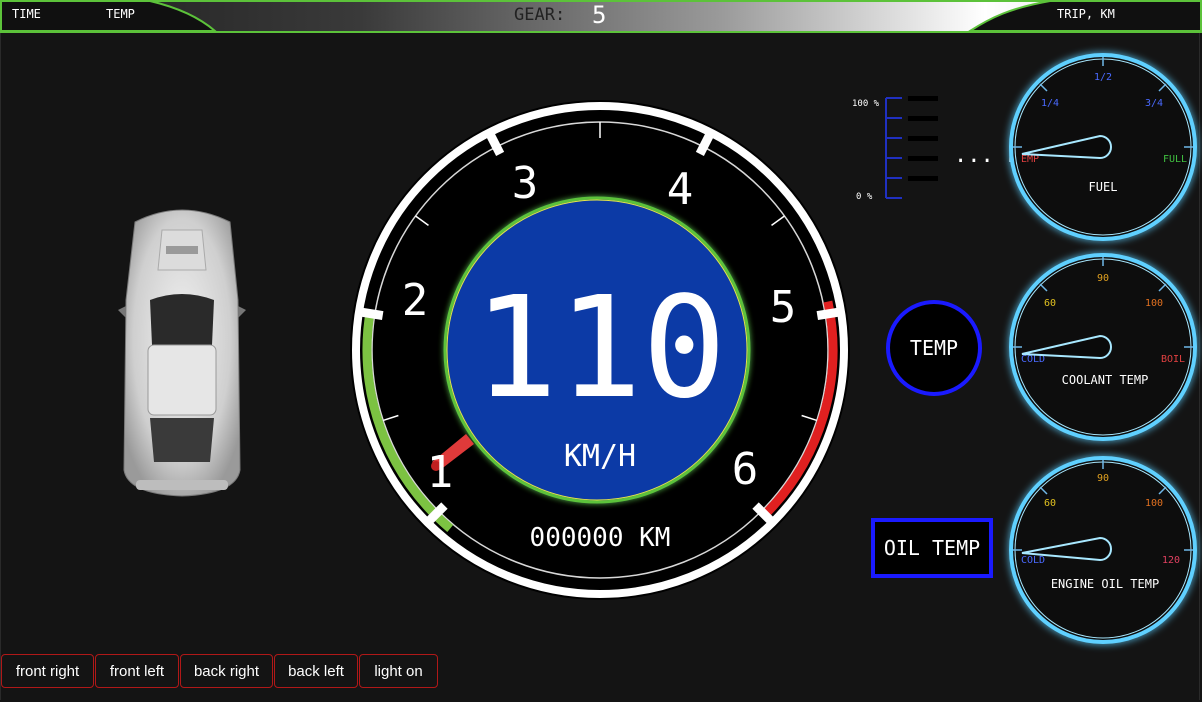 Image resolution: width=1202 pixels, height=702 pixels. Describe the element at coordinates (1154, 303) in the screenshot. I see `coolant-mark-100: 100` at that location.